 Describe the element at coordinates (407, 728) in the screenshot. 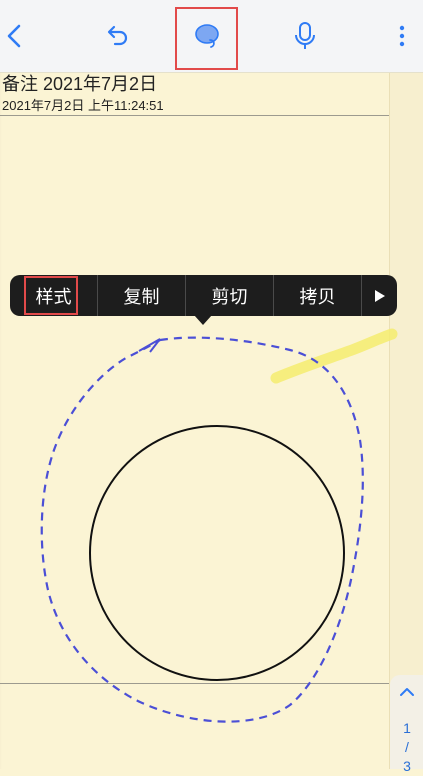

I see `current-page: 1` at that location.